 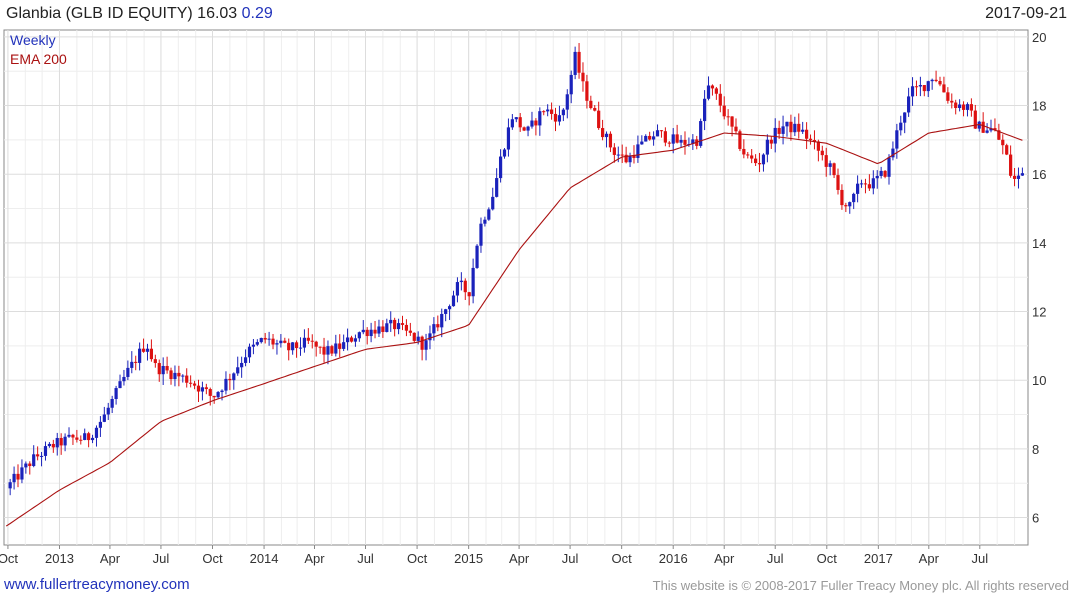 I want to click on x-tick-label: 2014, so click(x=264, y=558).